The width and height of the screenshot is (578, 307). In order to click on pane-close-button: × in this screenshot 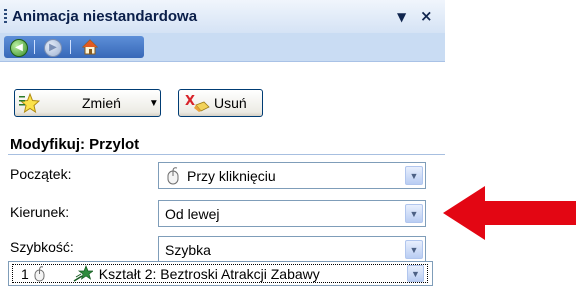, I will do `click(426, 16)`.